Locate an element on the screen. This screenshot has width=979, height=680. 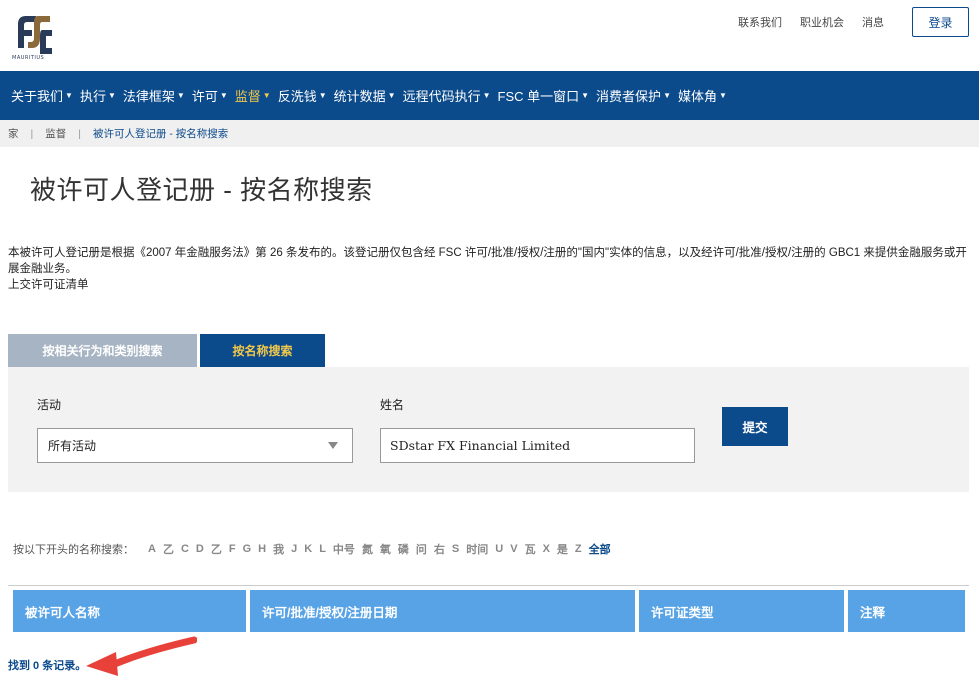
alphabet-letter: D is located at coordinates (200, 549).